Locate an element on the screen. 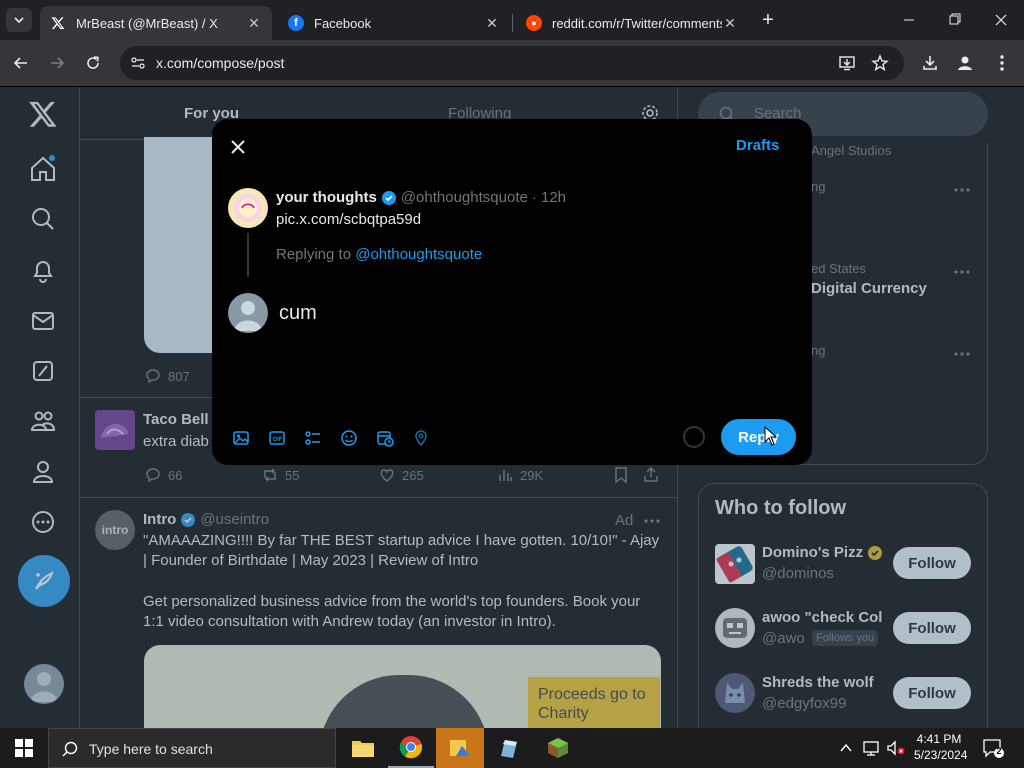  notification-count: 2 is located at coordinates (999, 751).